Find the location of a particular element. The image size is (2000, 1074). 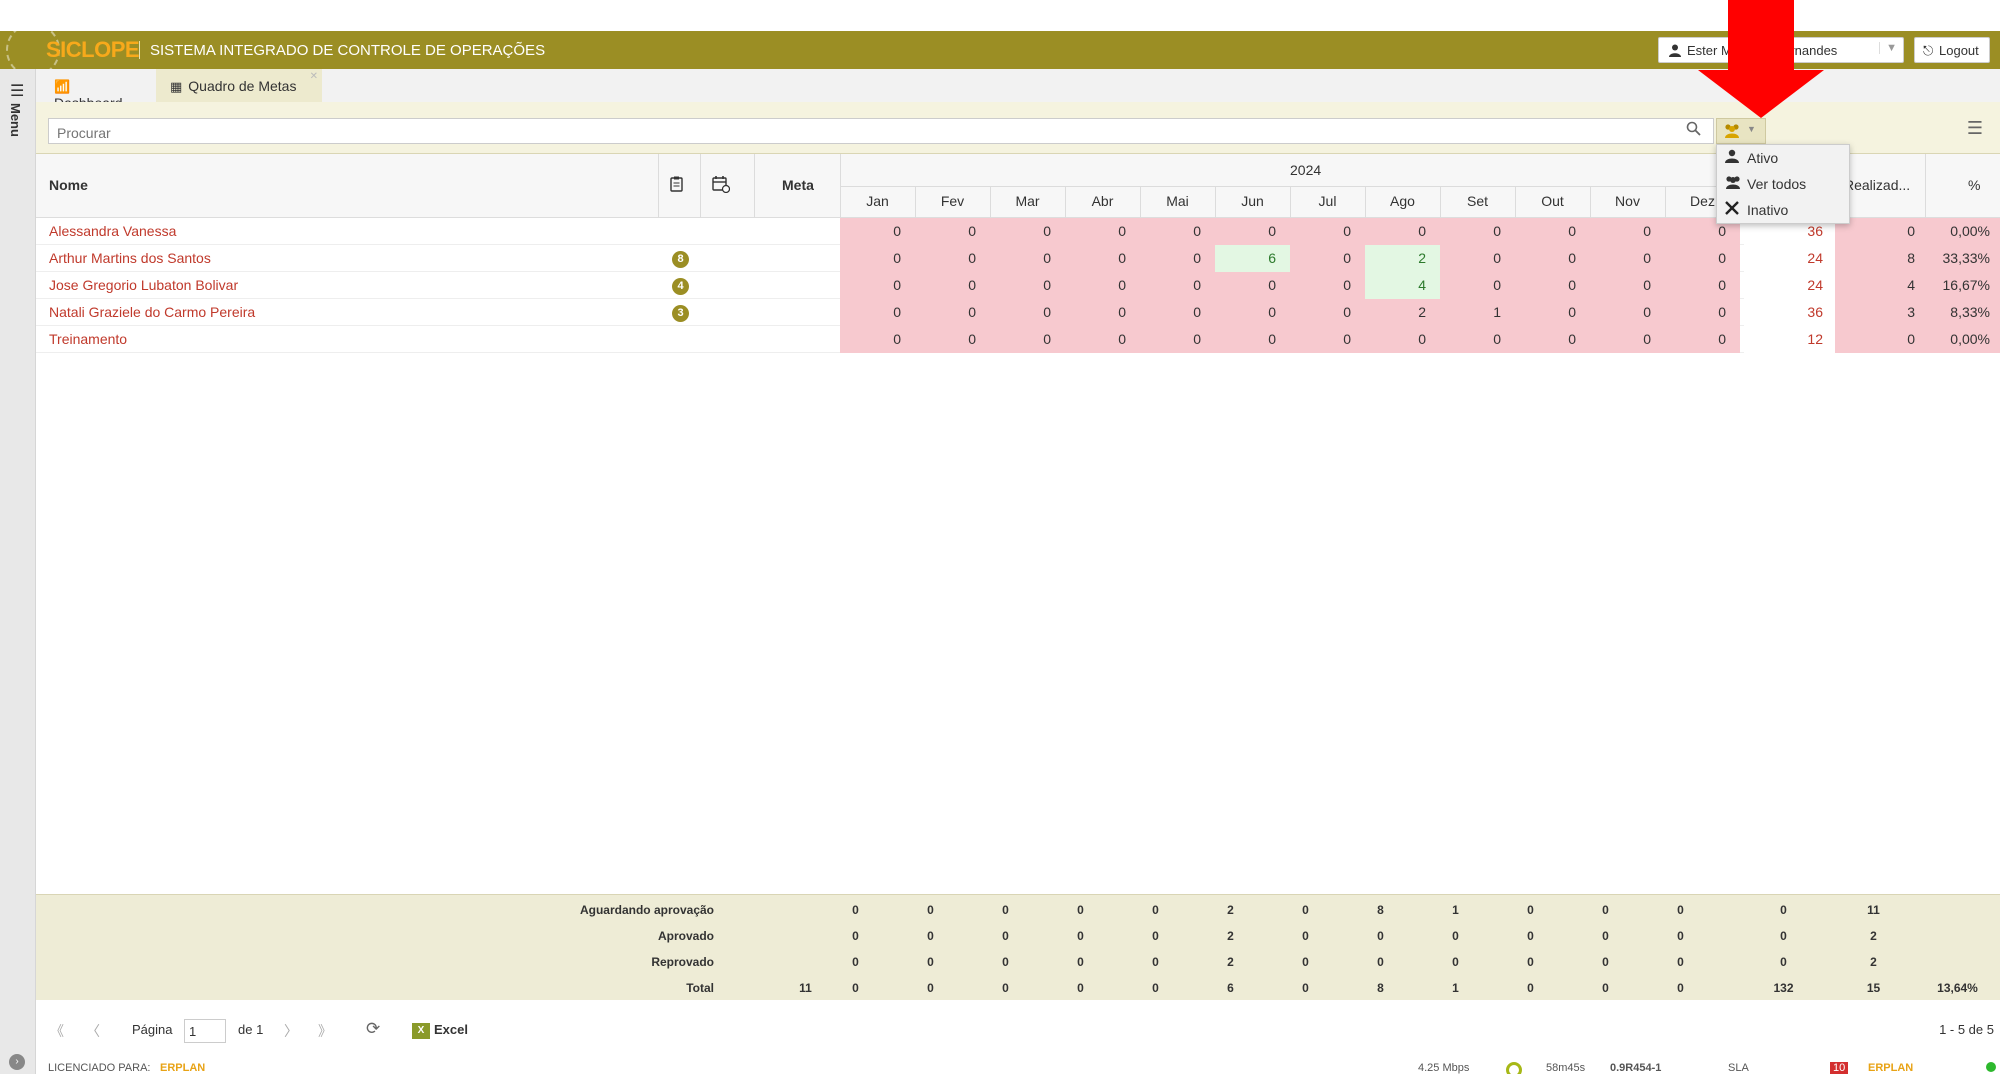

row-name-link: Natali Graziele do Carmo Pereira is located at coordinates (152, 312).